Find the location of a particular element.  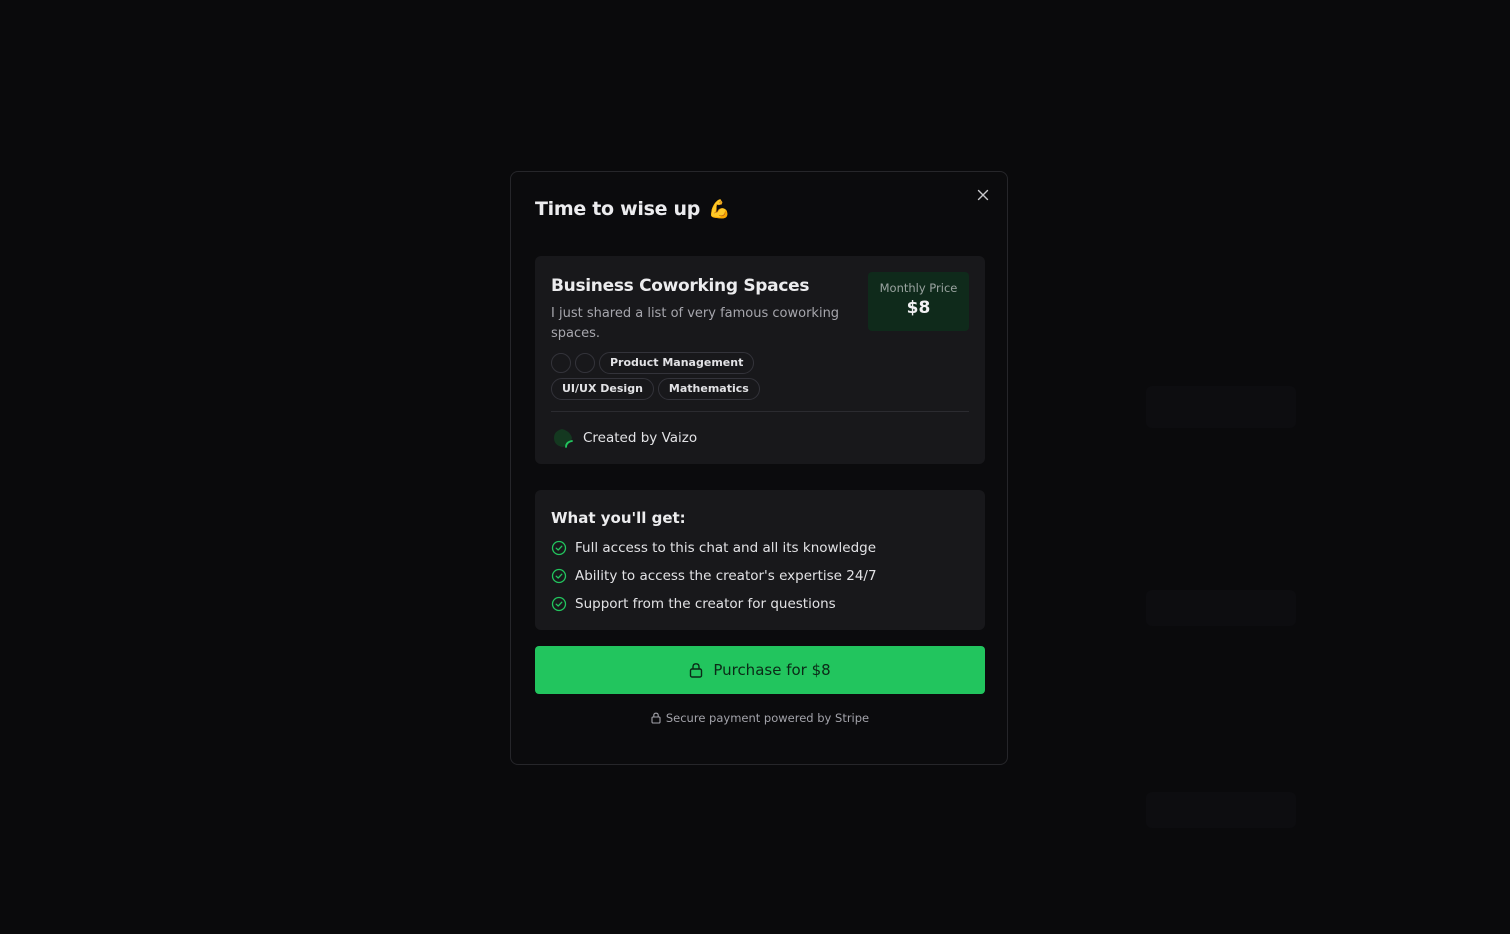

modal-title: Time to wise up is located at coordinates (618, 209).